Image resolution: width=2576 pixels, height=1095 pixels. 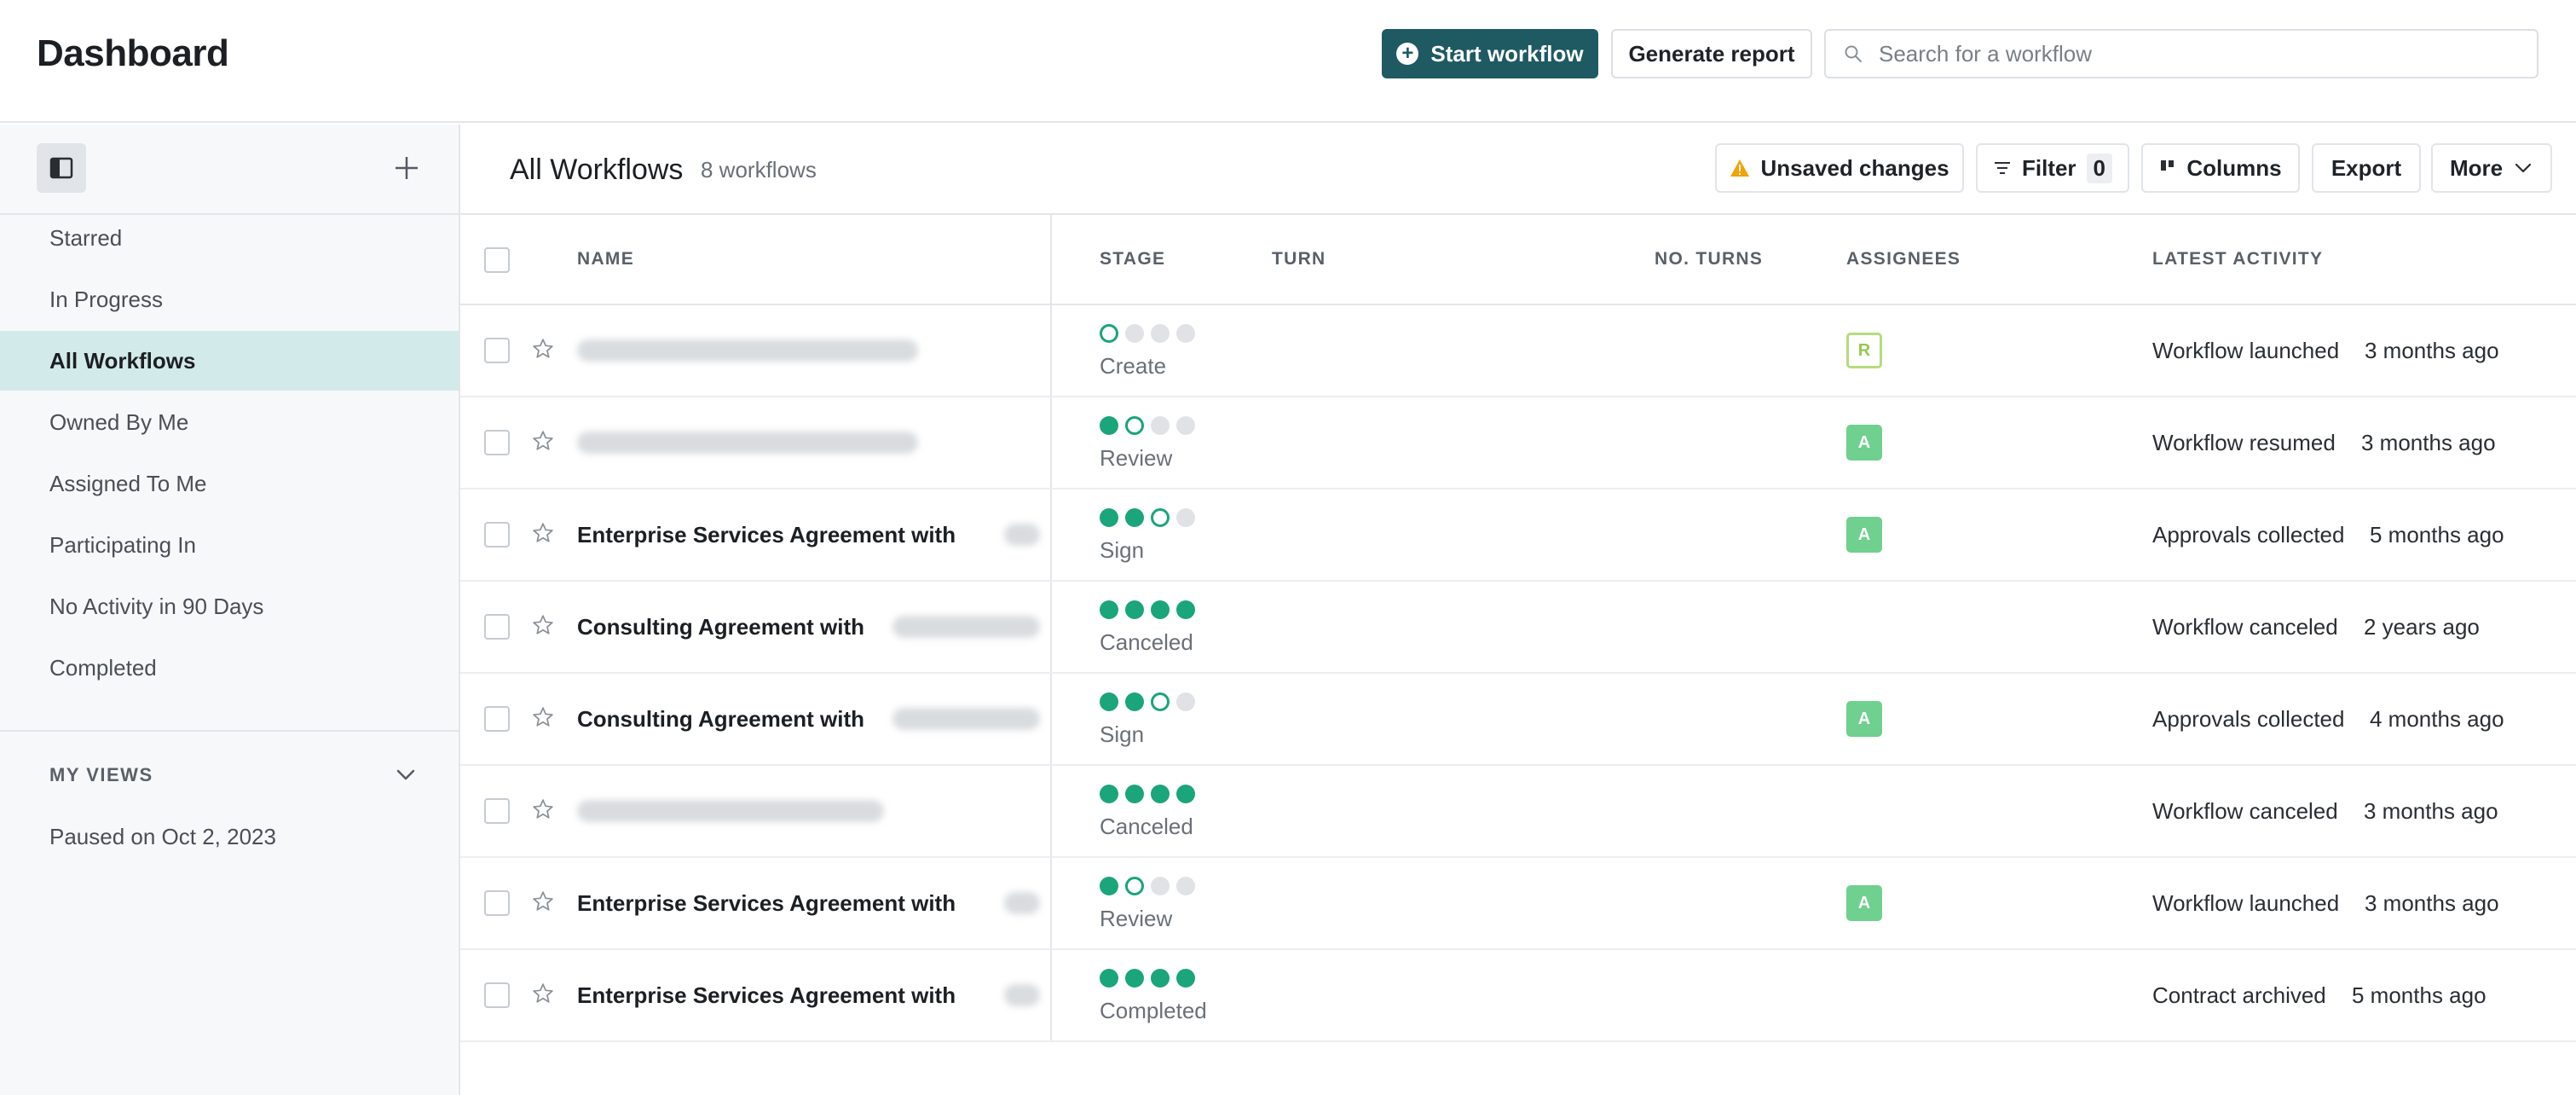 I want to click on latest-activity-label: Workflow launched, so click(x=2246, y=351).